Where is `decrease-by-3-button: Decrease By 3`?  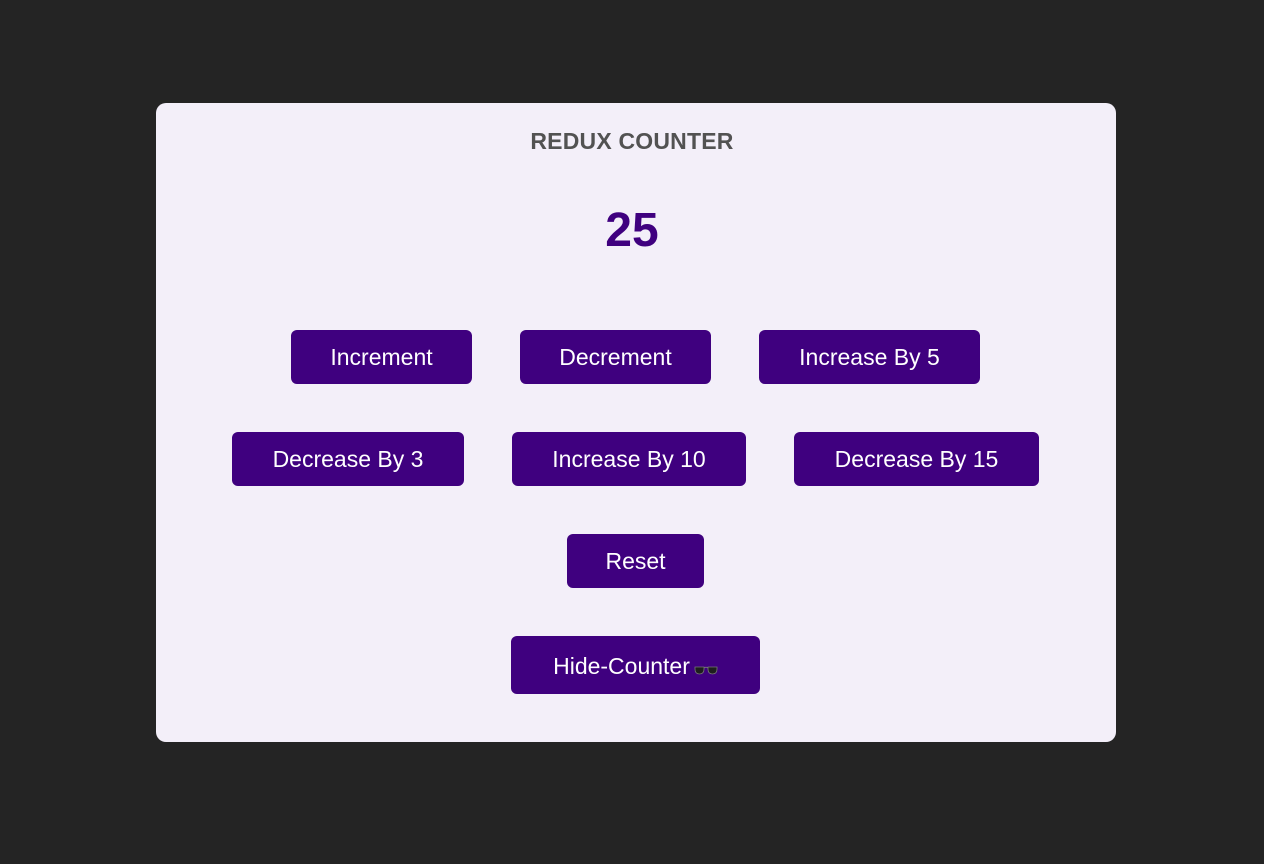
decrease-by-3-button: Decrease By 3 is located at coordinates (348, 459).